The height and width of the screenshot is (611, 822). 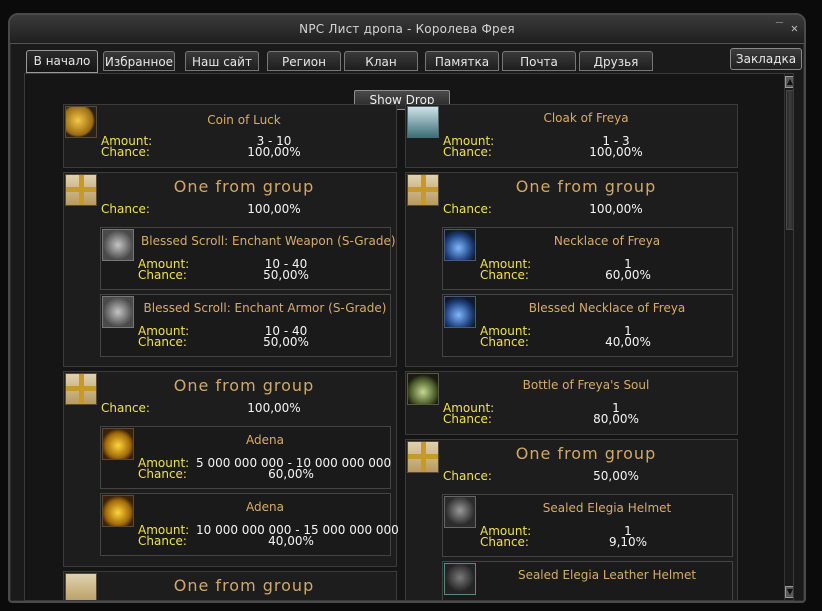 What do you see at coordinates (607, 241) in the screenshot?
I see `item-name: Necklace of Freya` at bounding box center [607, 241].